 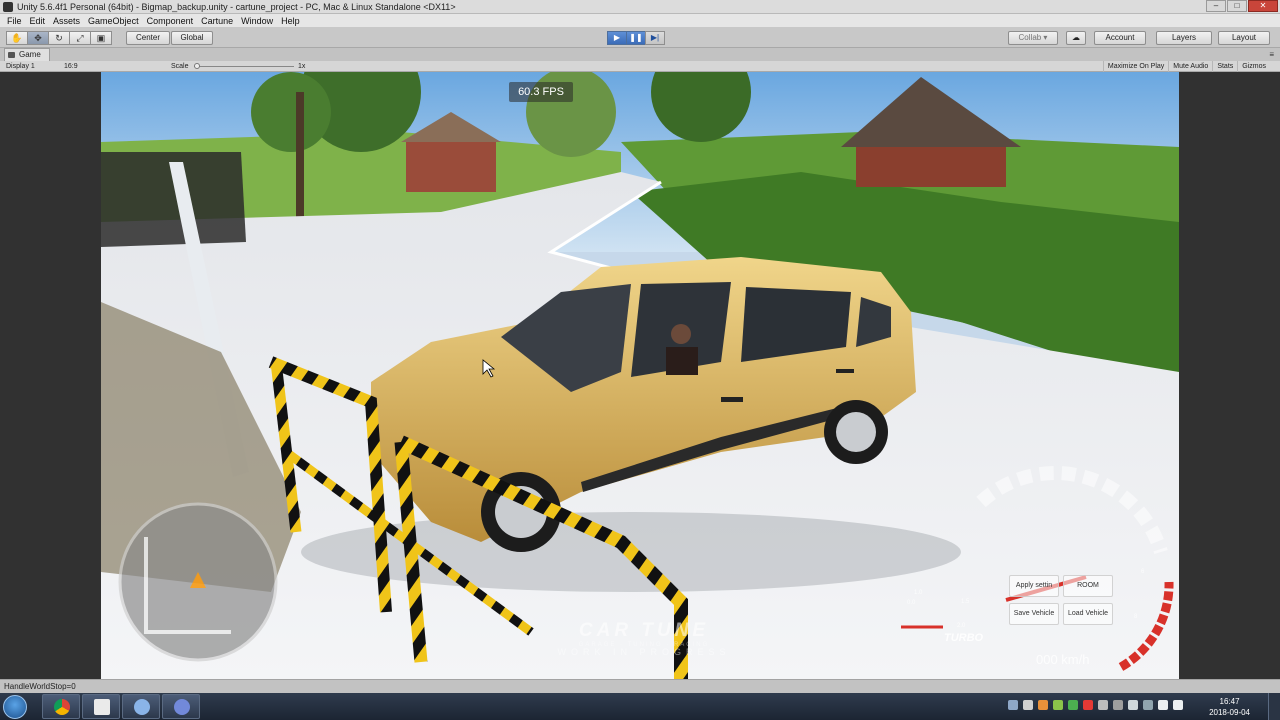 I want to click on show-desktop-button, so click(x=1274, y=706).